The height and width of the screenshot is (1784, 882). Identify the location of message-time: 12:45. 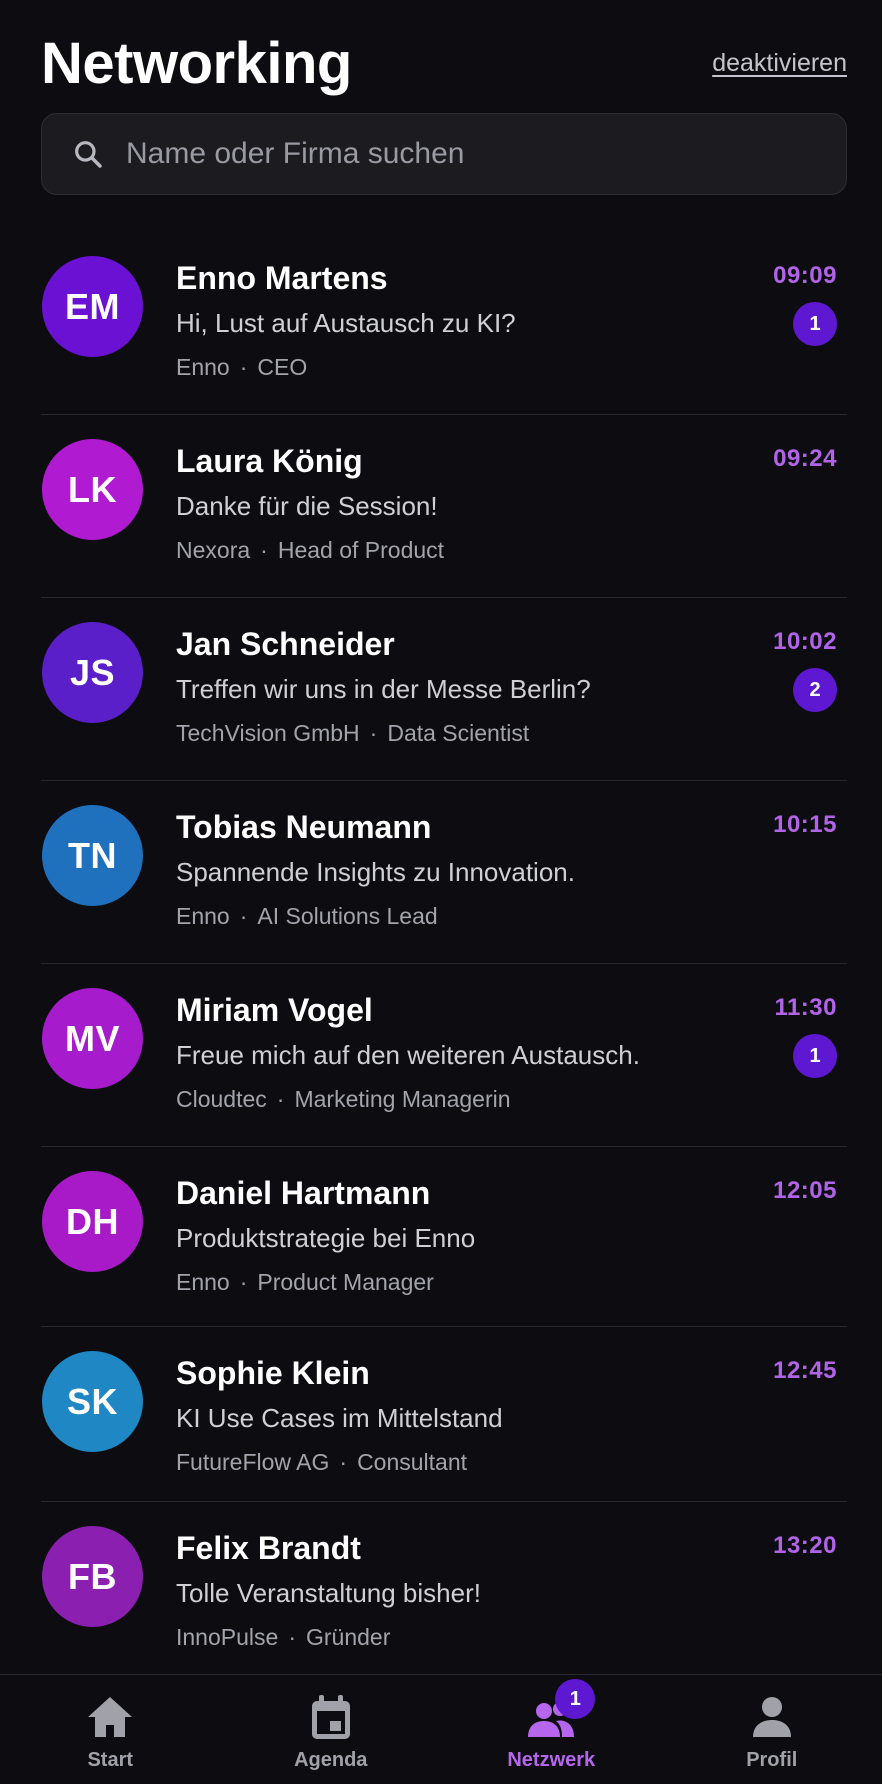
(805, 1370).